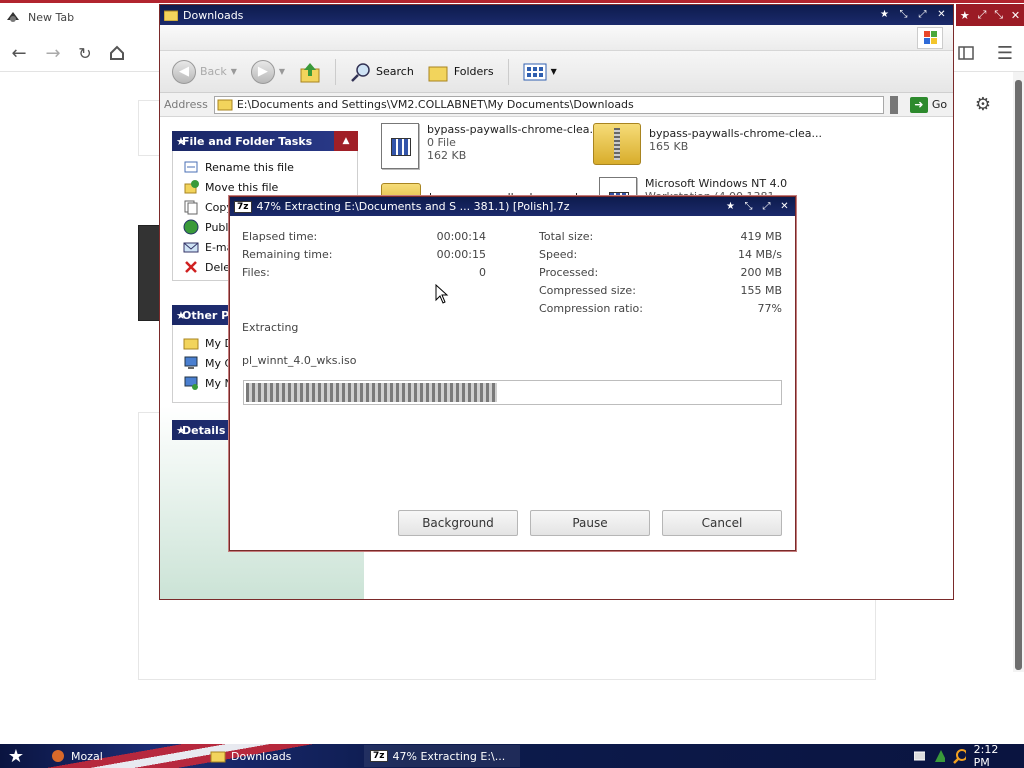  What do you see at coordinates (930, 38) in the screenshot?
I see `windows-logo-icon` at bounding box center [930, 38].